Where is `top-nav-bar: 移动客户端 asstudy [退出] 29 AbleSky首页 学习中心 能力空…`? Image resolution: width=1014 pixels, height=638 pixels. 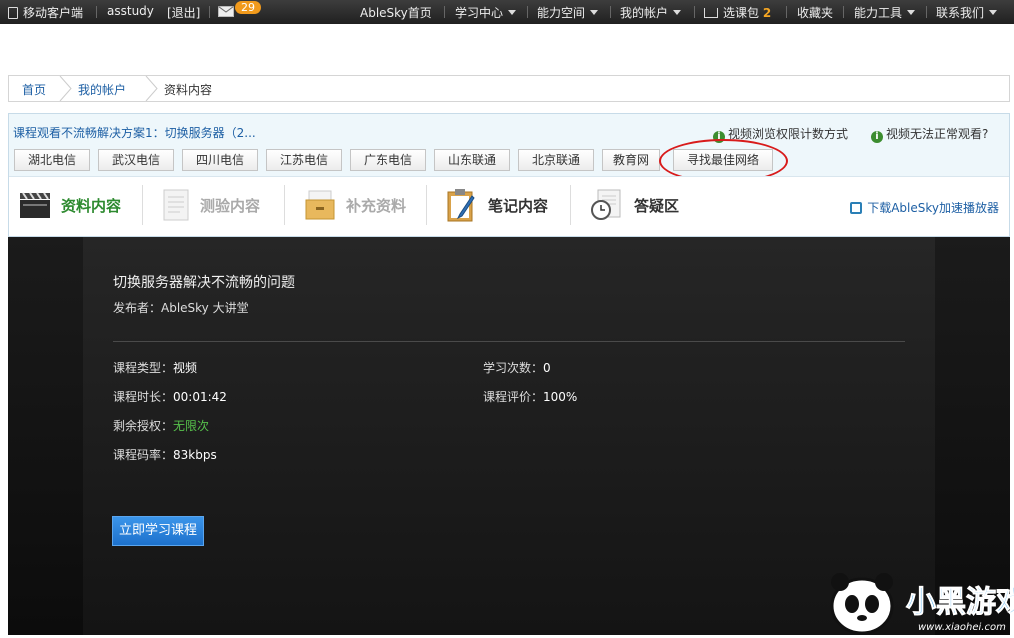 top-nav-bar: 移动客户端 asstudy [退出] 29 AbleSky首页 学习中心 能力空… is located at coordinates (507, 12).